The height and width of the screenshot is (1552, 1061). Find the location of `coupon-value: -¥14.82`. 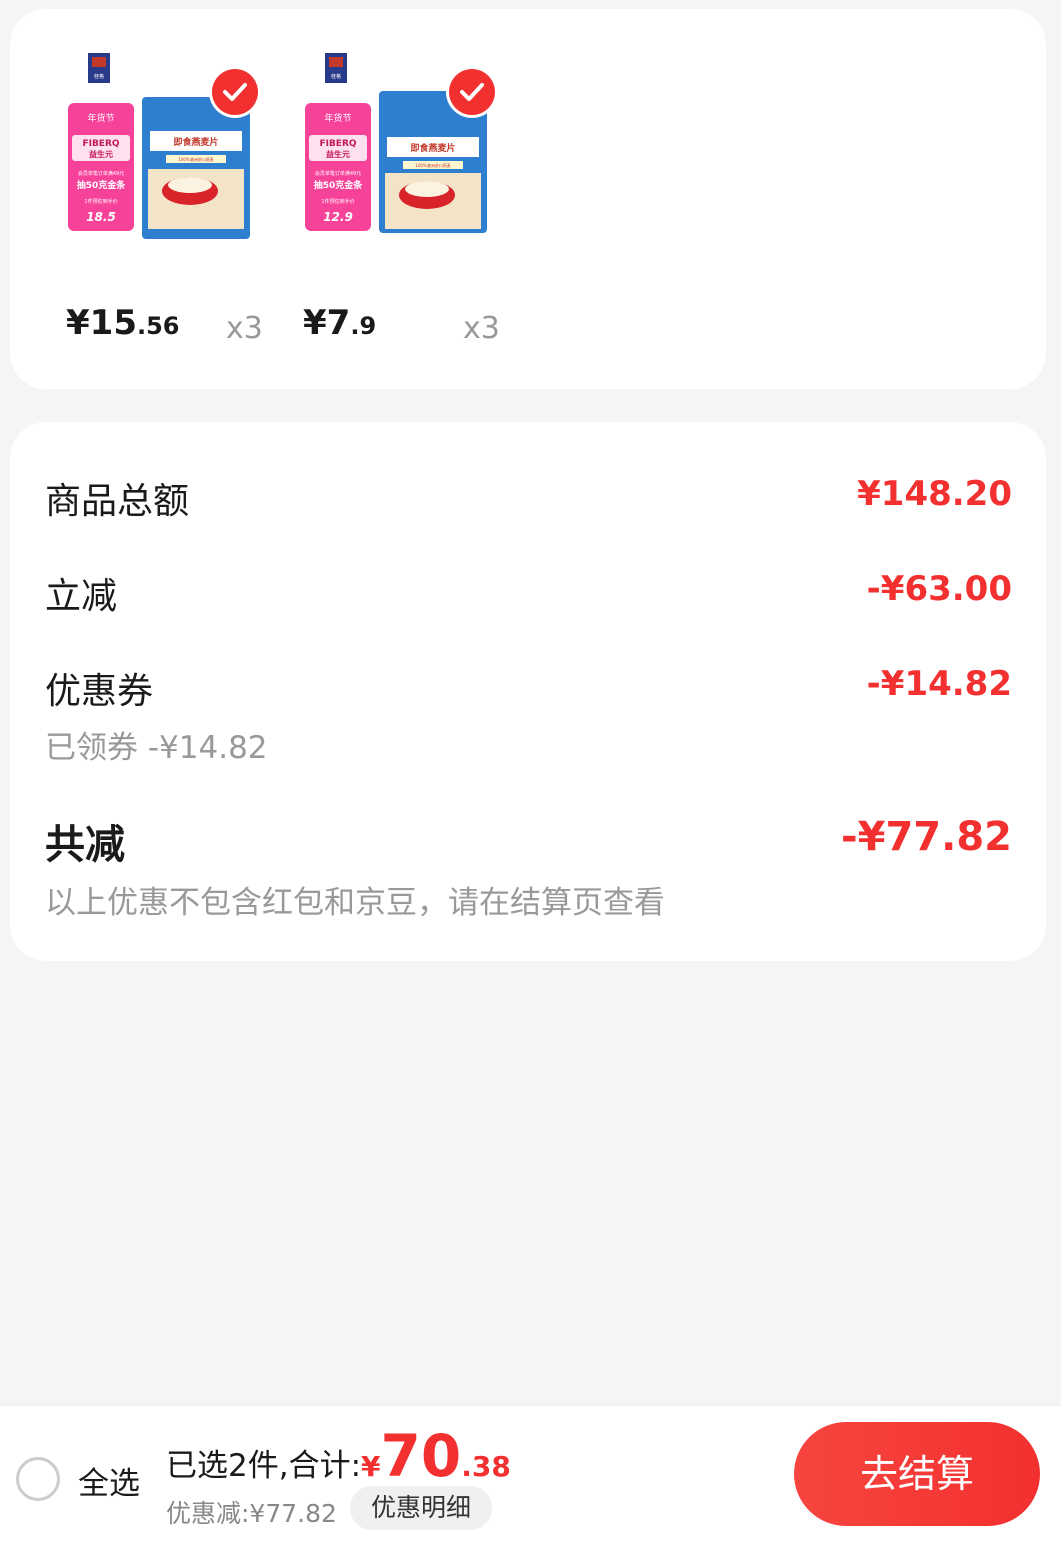

coupon-value: -¥14.82 is located at coordinates (939, 684).